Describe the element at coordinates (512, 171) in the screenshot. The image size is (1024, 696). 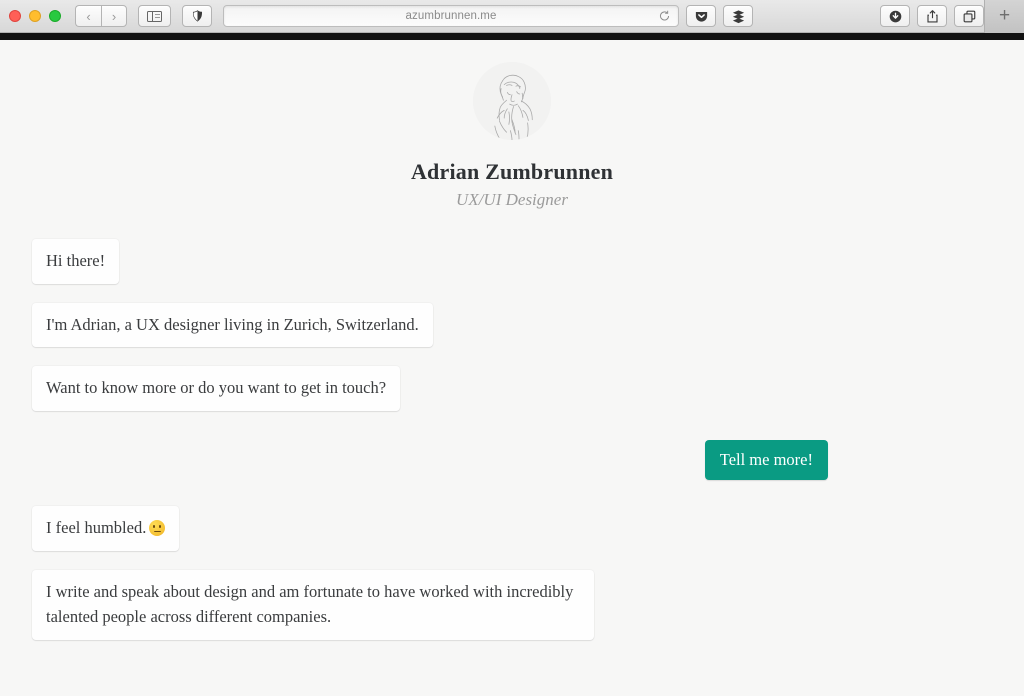
I see `page-title: Adrian Zumbrunnen` at that location.